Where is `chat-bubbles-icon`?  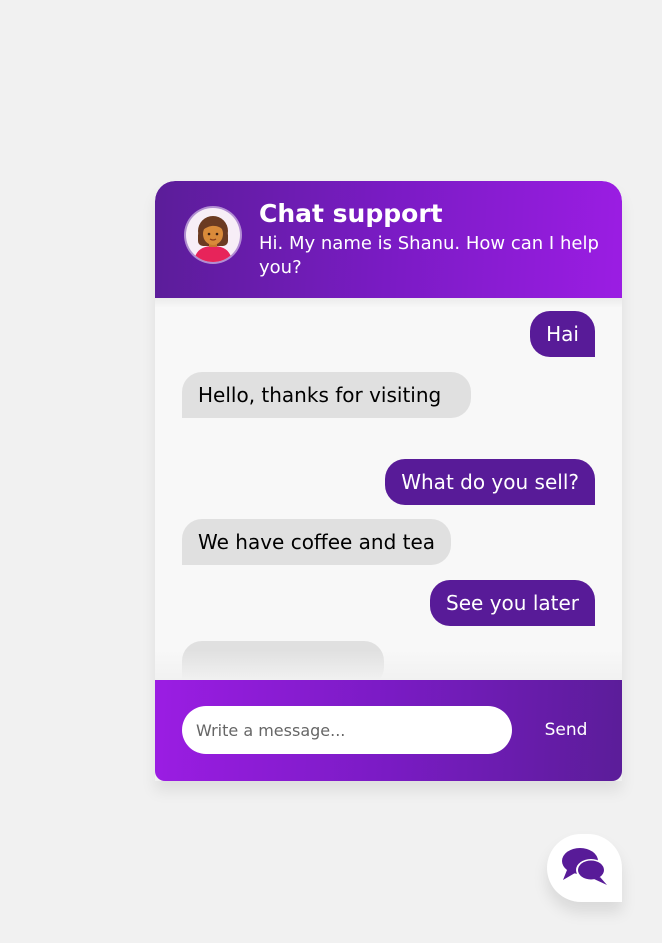 chat-bubbles-icon is located at coordinates (584, 866).